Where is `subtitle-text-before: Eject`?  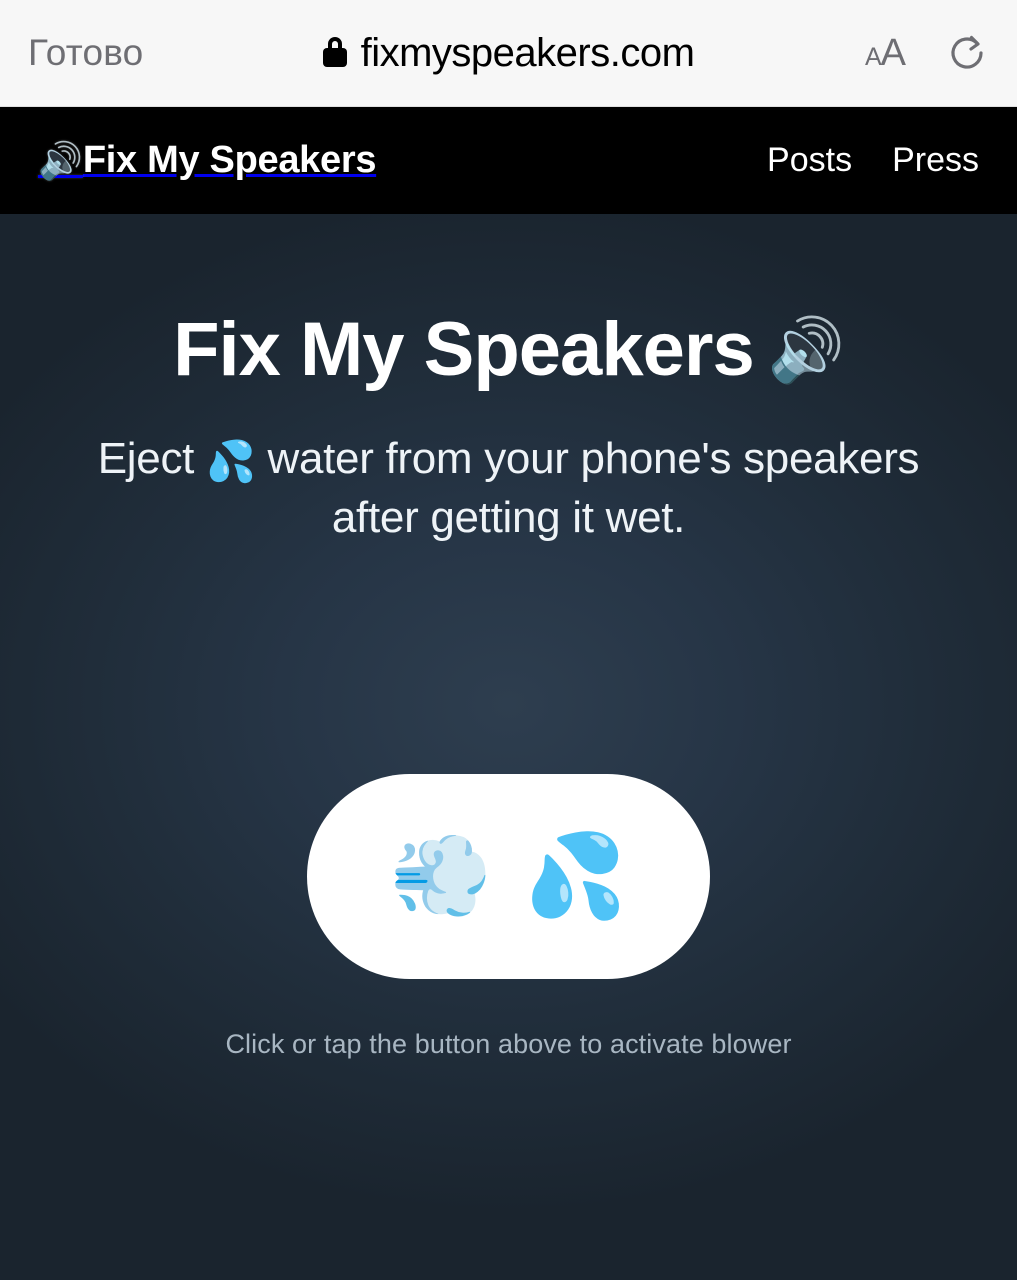 subtitle-text-before: Eject is located at coordinates (146, 458).